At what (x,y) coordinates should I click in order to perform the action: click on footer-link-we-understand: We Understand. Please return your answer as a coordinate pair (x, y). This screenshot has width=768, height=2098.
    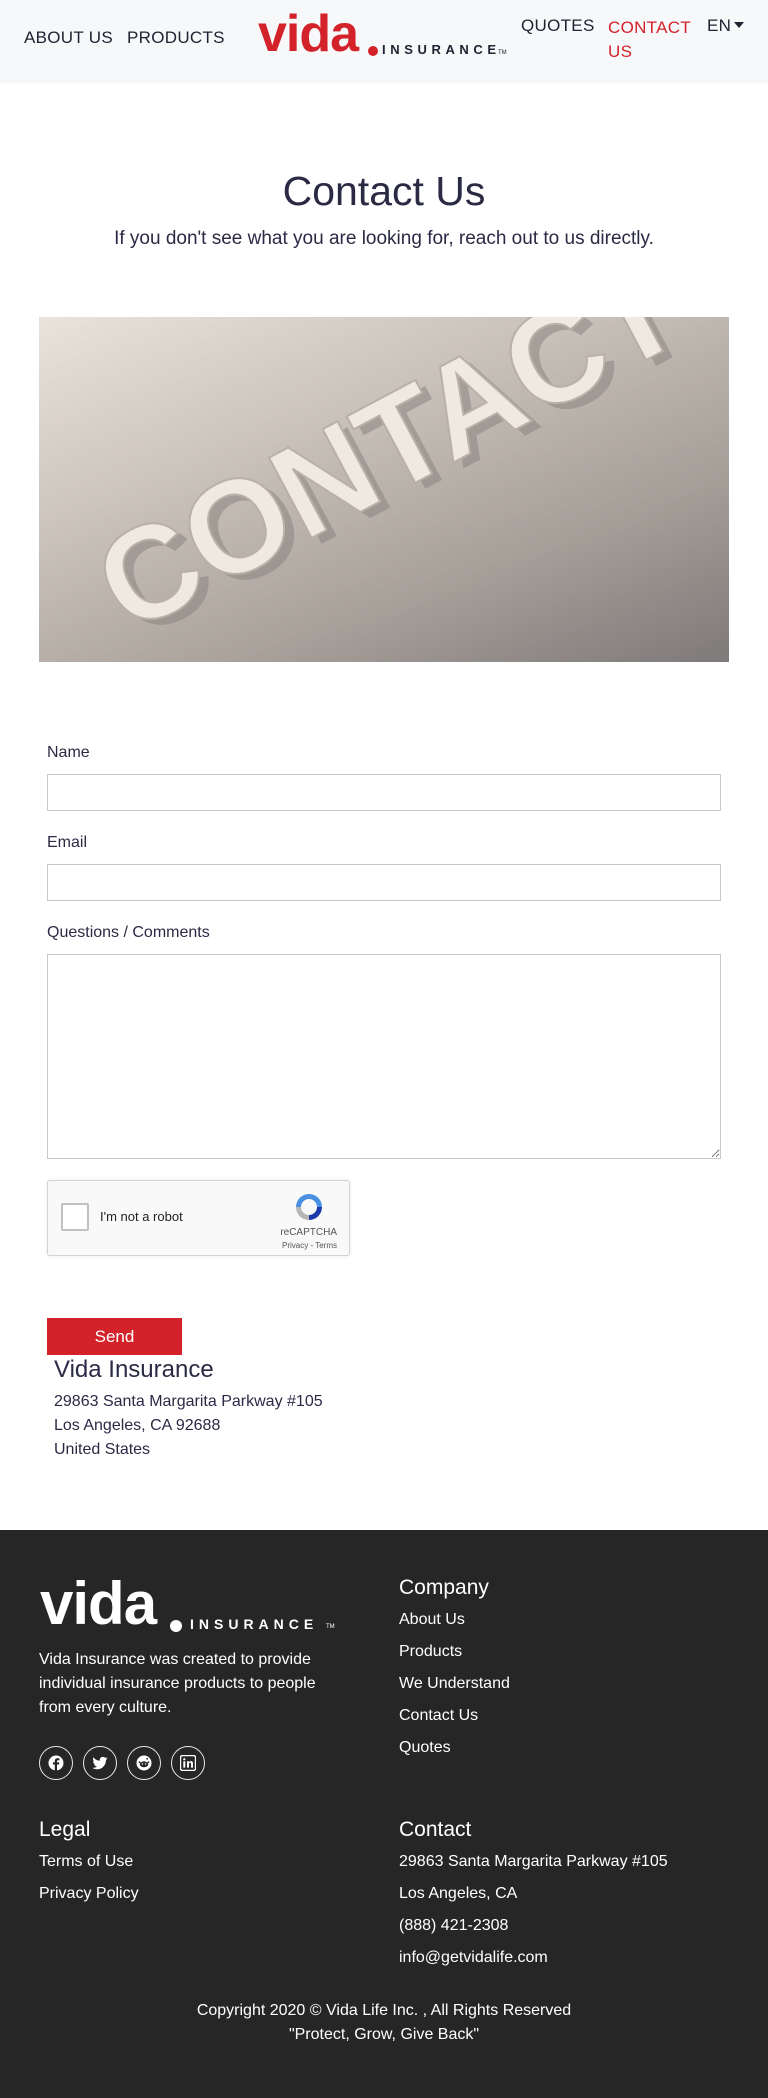
    Looking at the image, I should click on (454, 1684).